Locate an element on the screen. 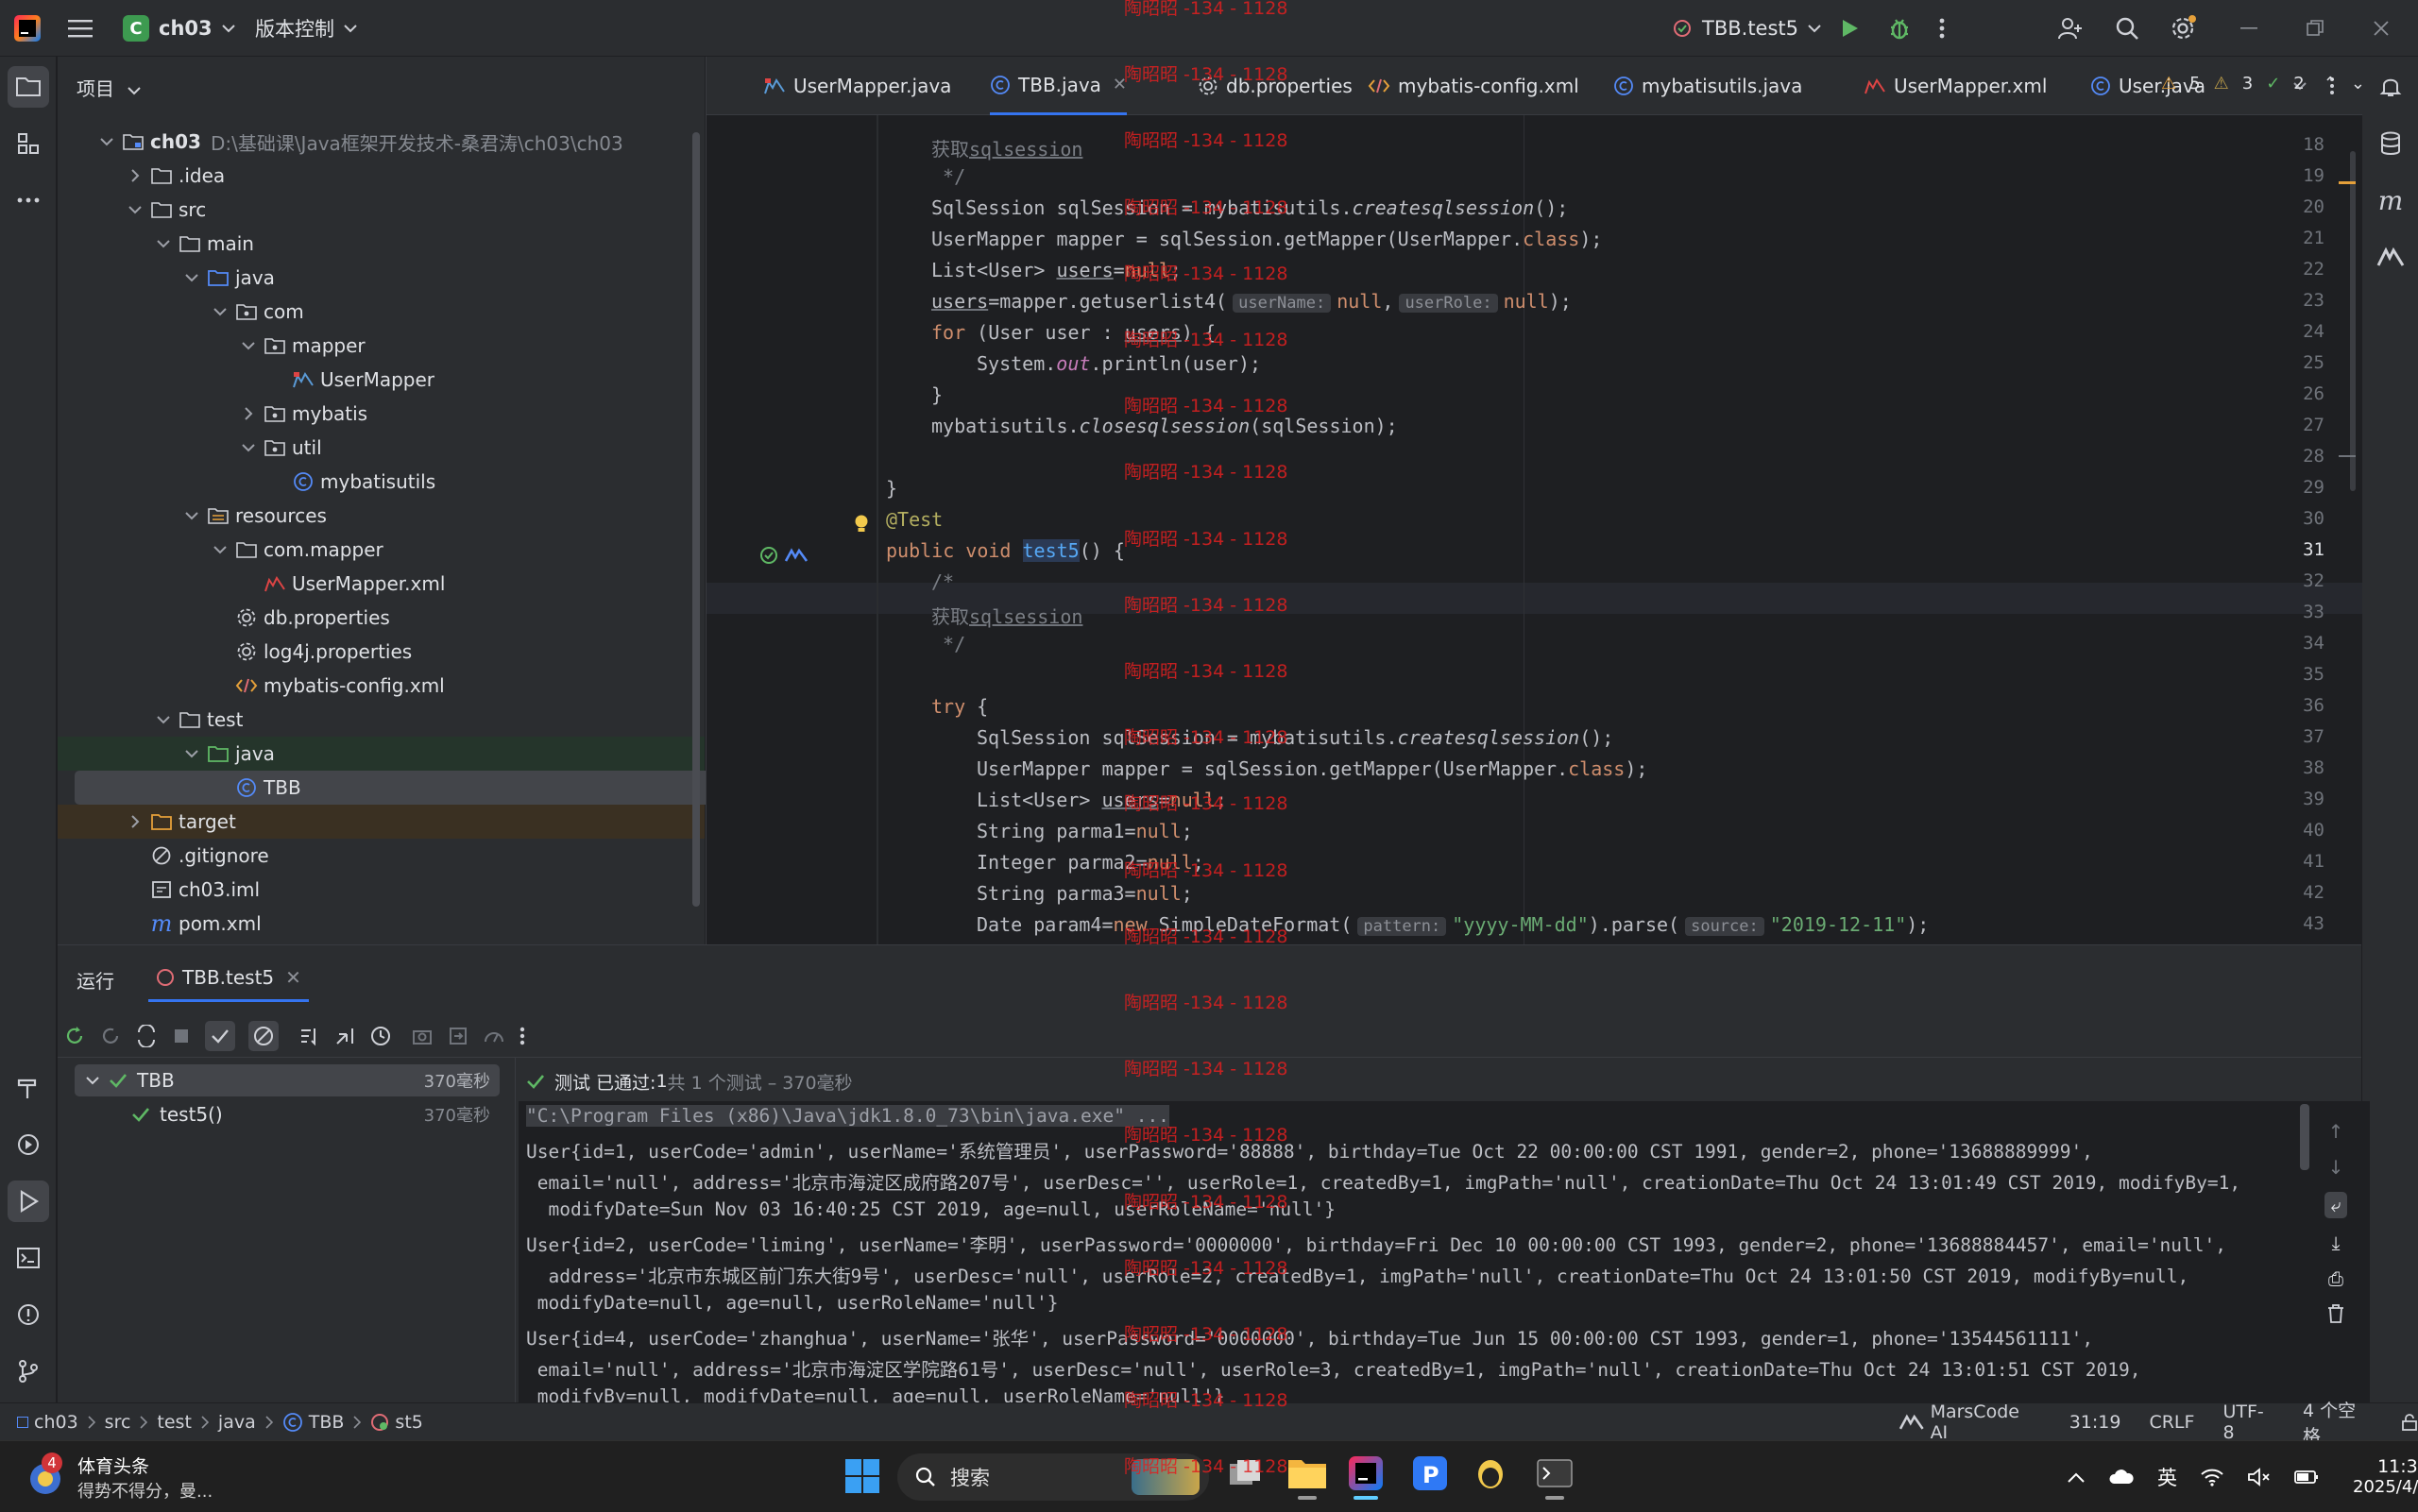 The height and width of the screenshot is (1512, 2418). terminal-taskbar-icon is located at coordinates (1555, 1477).